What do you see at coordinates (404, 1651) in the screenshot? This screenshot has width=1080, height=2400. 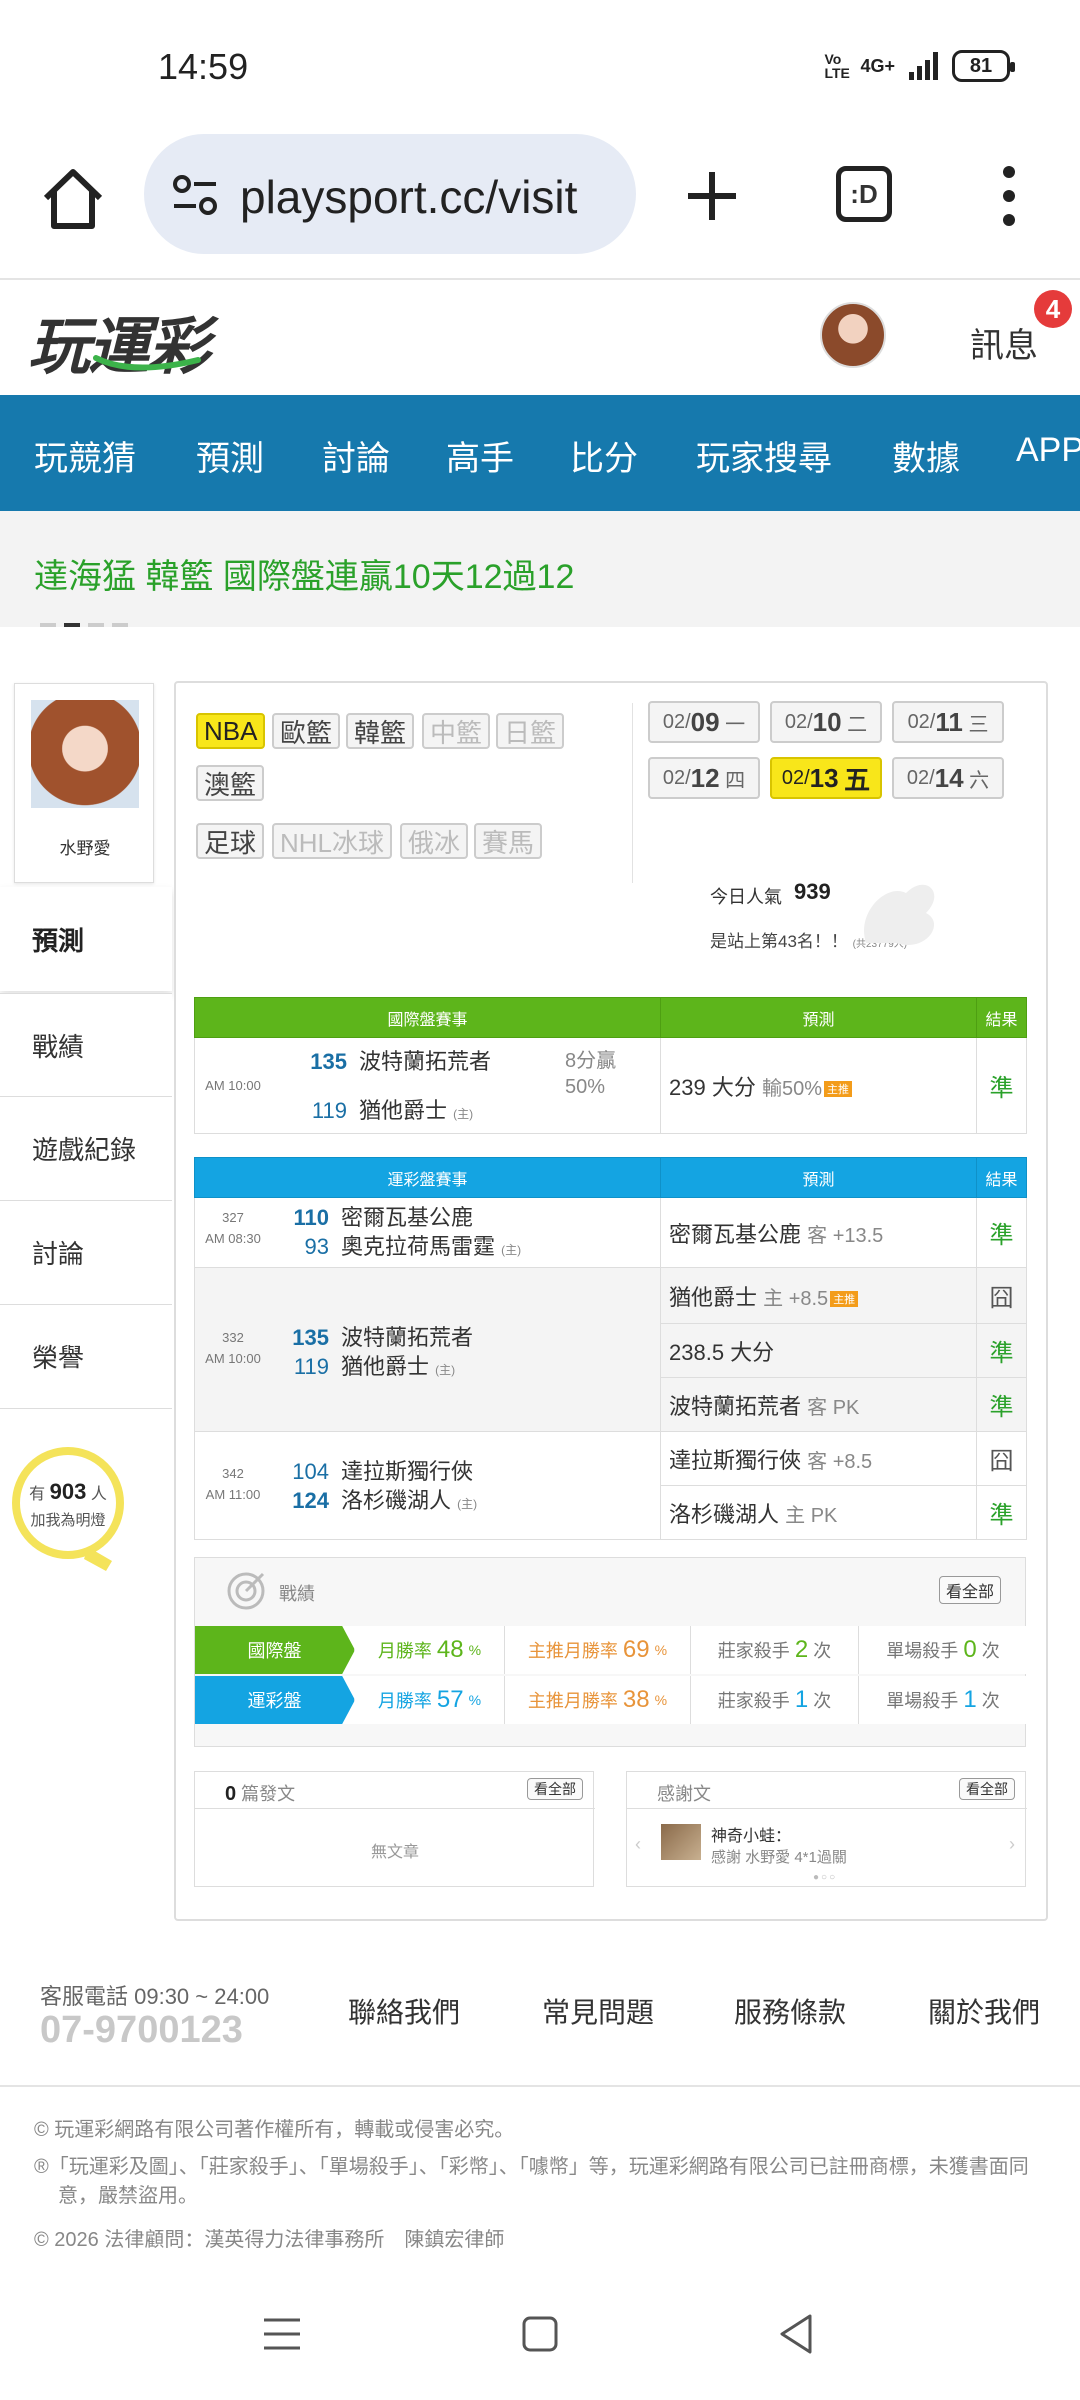 I see `rate-label: 月勝率` at bounding box center [404, 1651].